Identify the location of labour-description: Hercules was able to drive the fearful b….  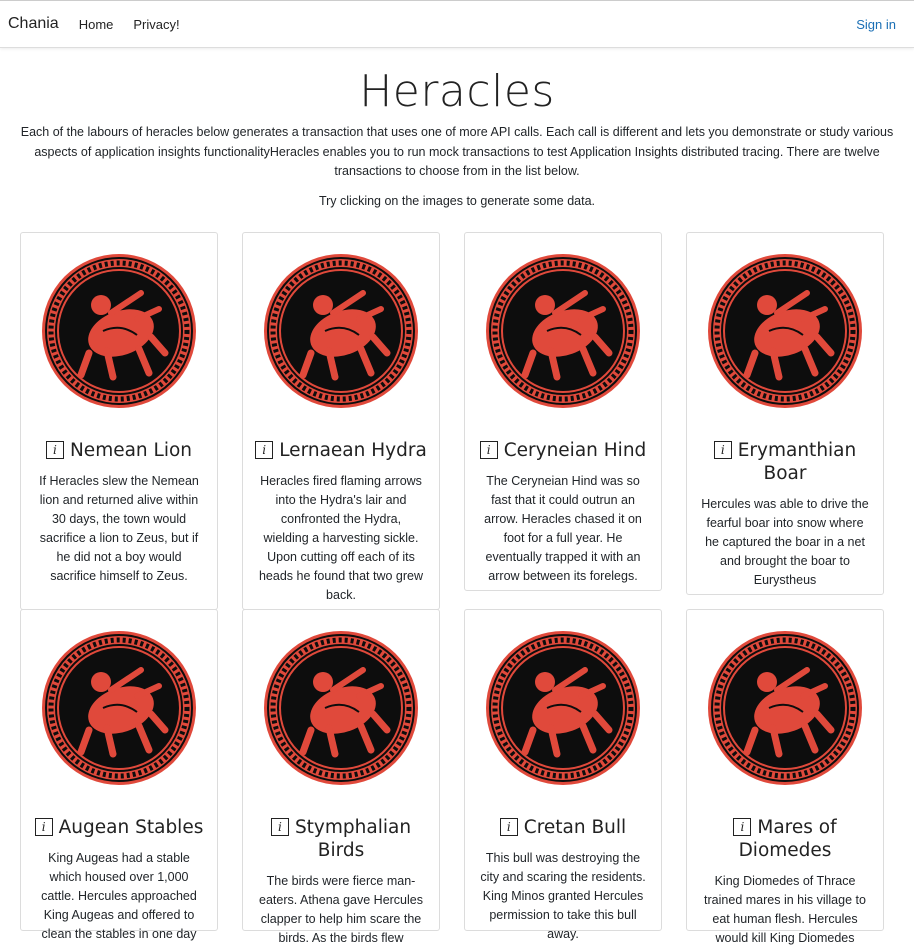
(785, 542).